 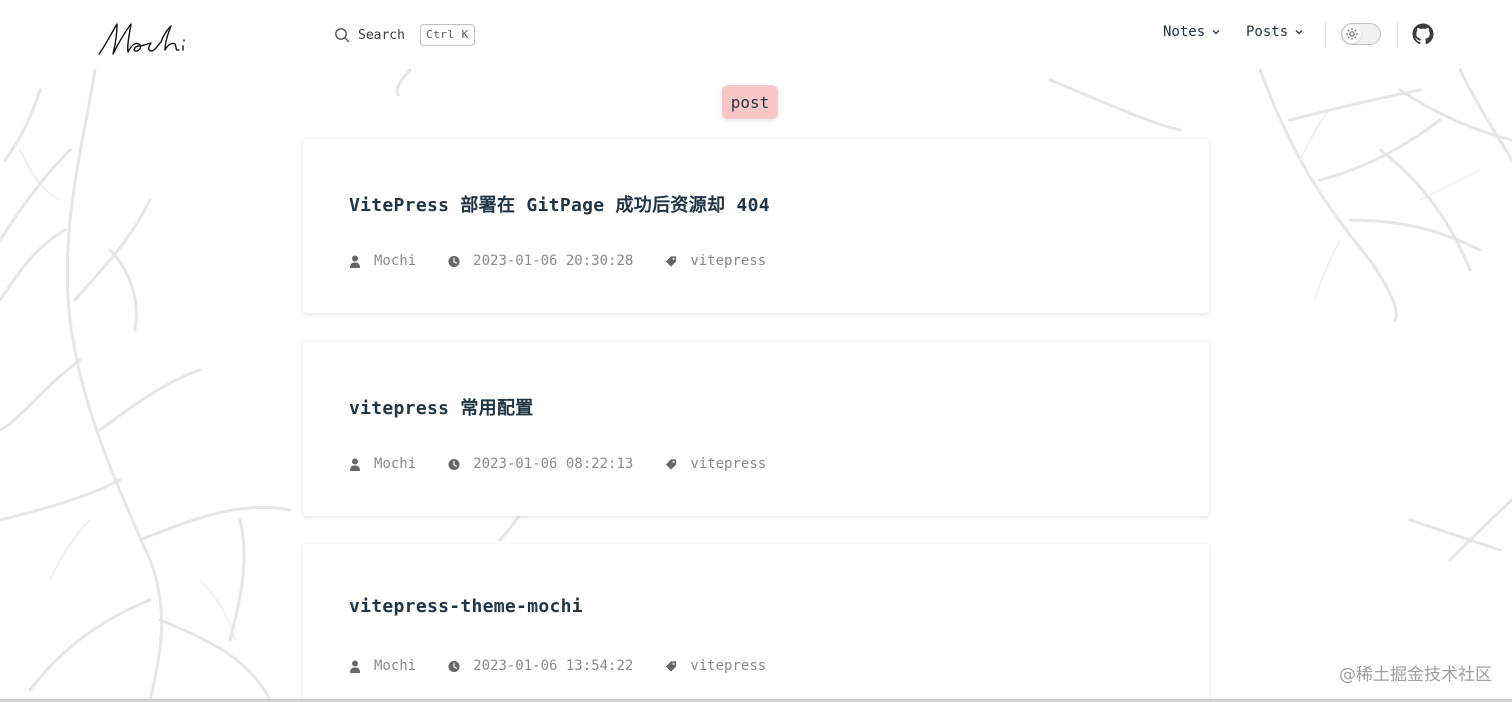 I want to click on post-card: vitepress 常用配置 Mochi 2023-01-06 08:22:13, so click(x=756, y=429).